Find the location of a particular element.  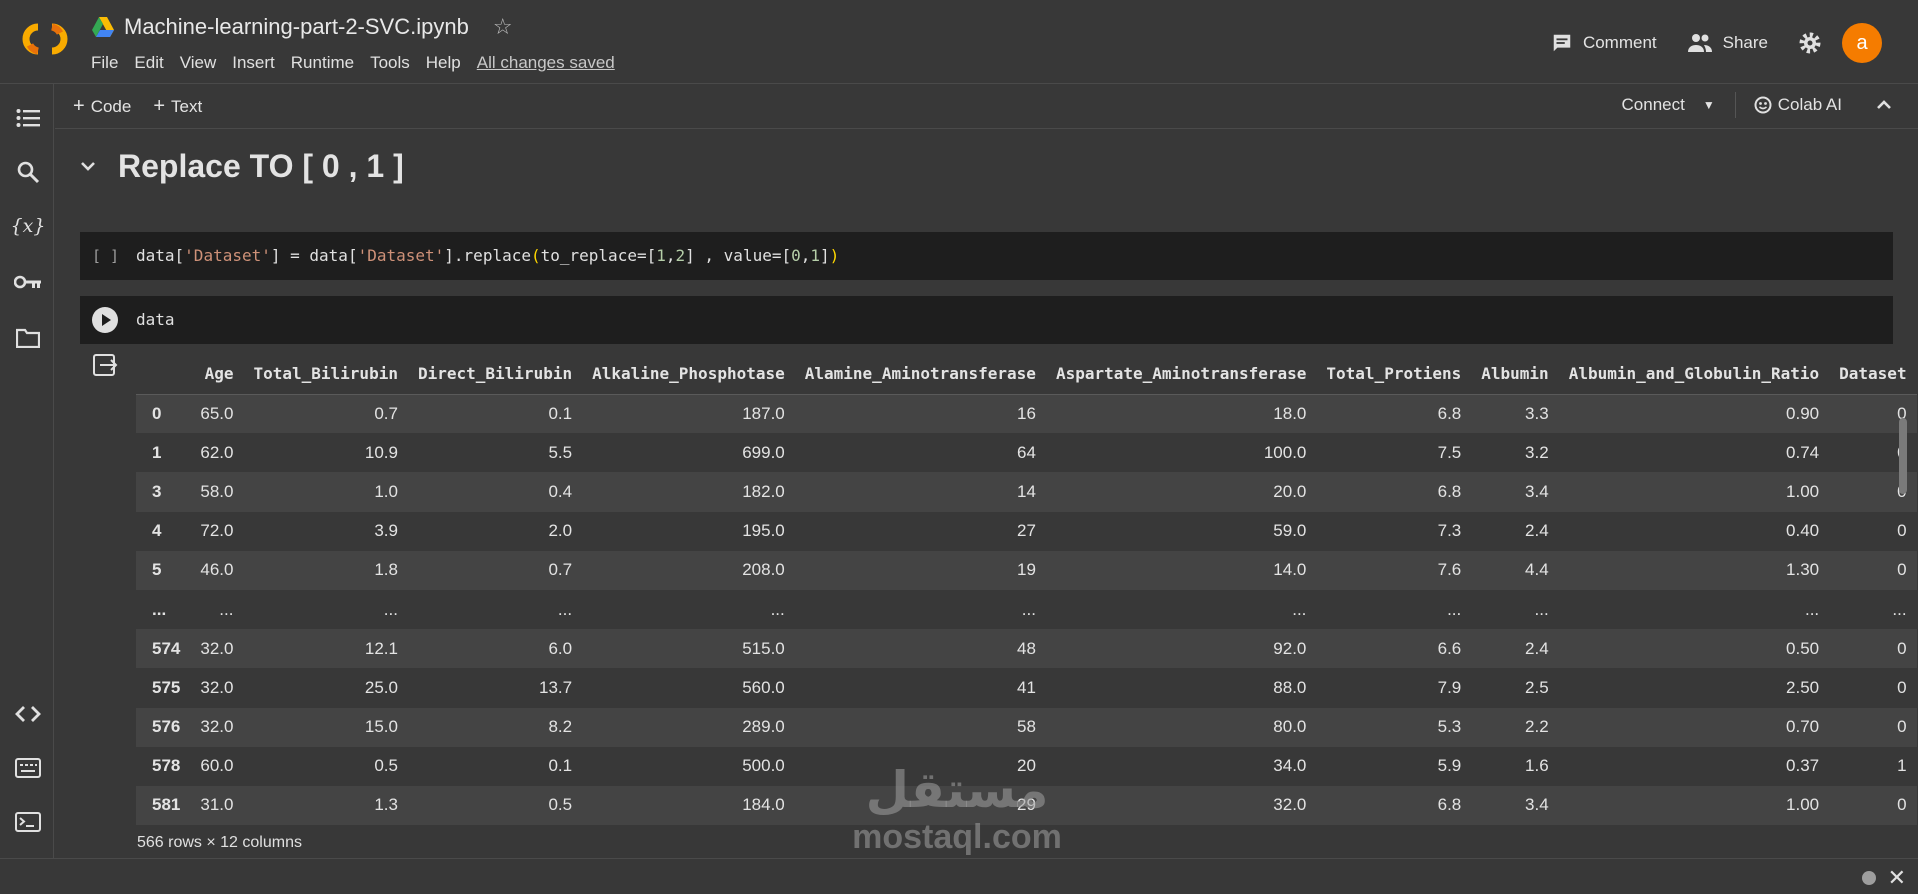

colab-ai-button: Colab AI is located at coordinates (1798, 105).